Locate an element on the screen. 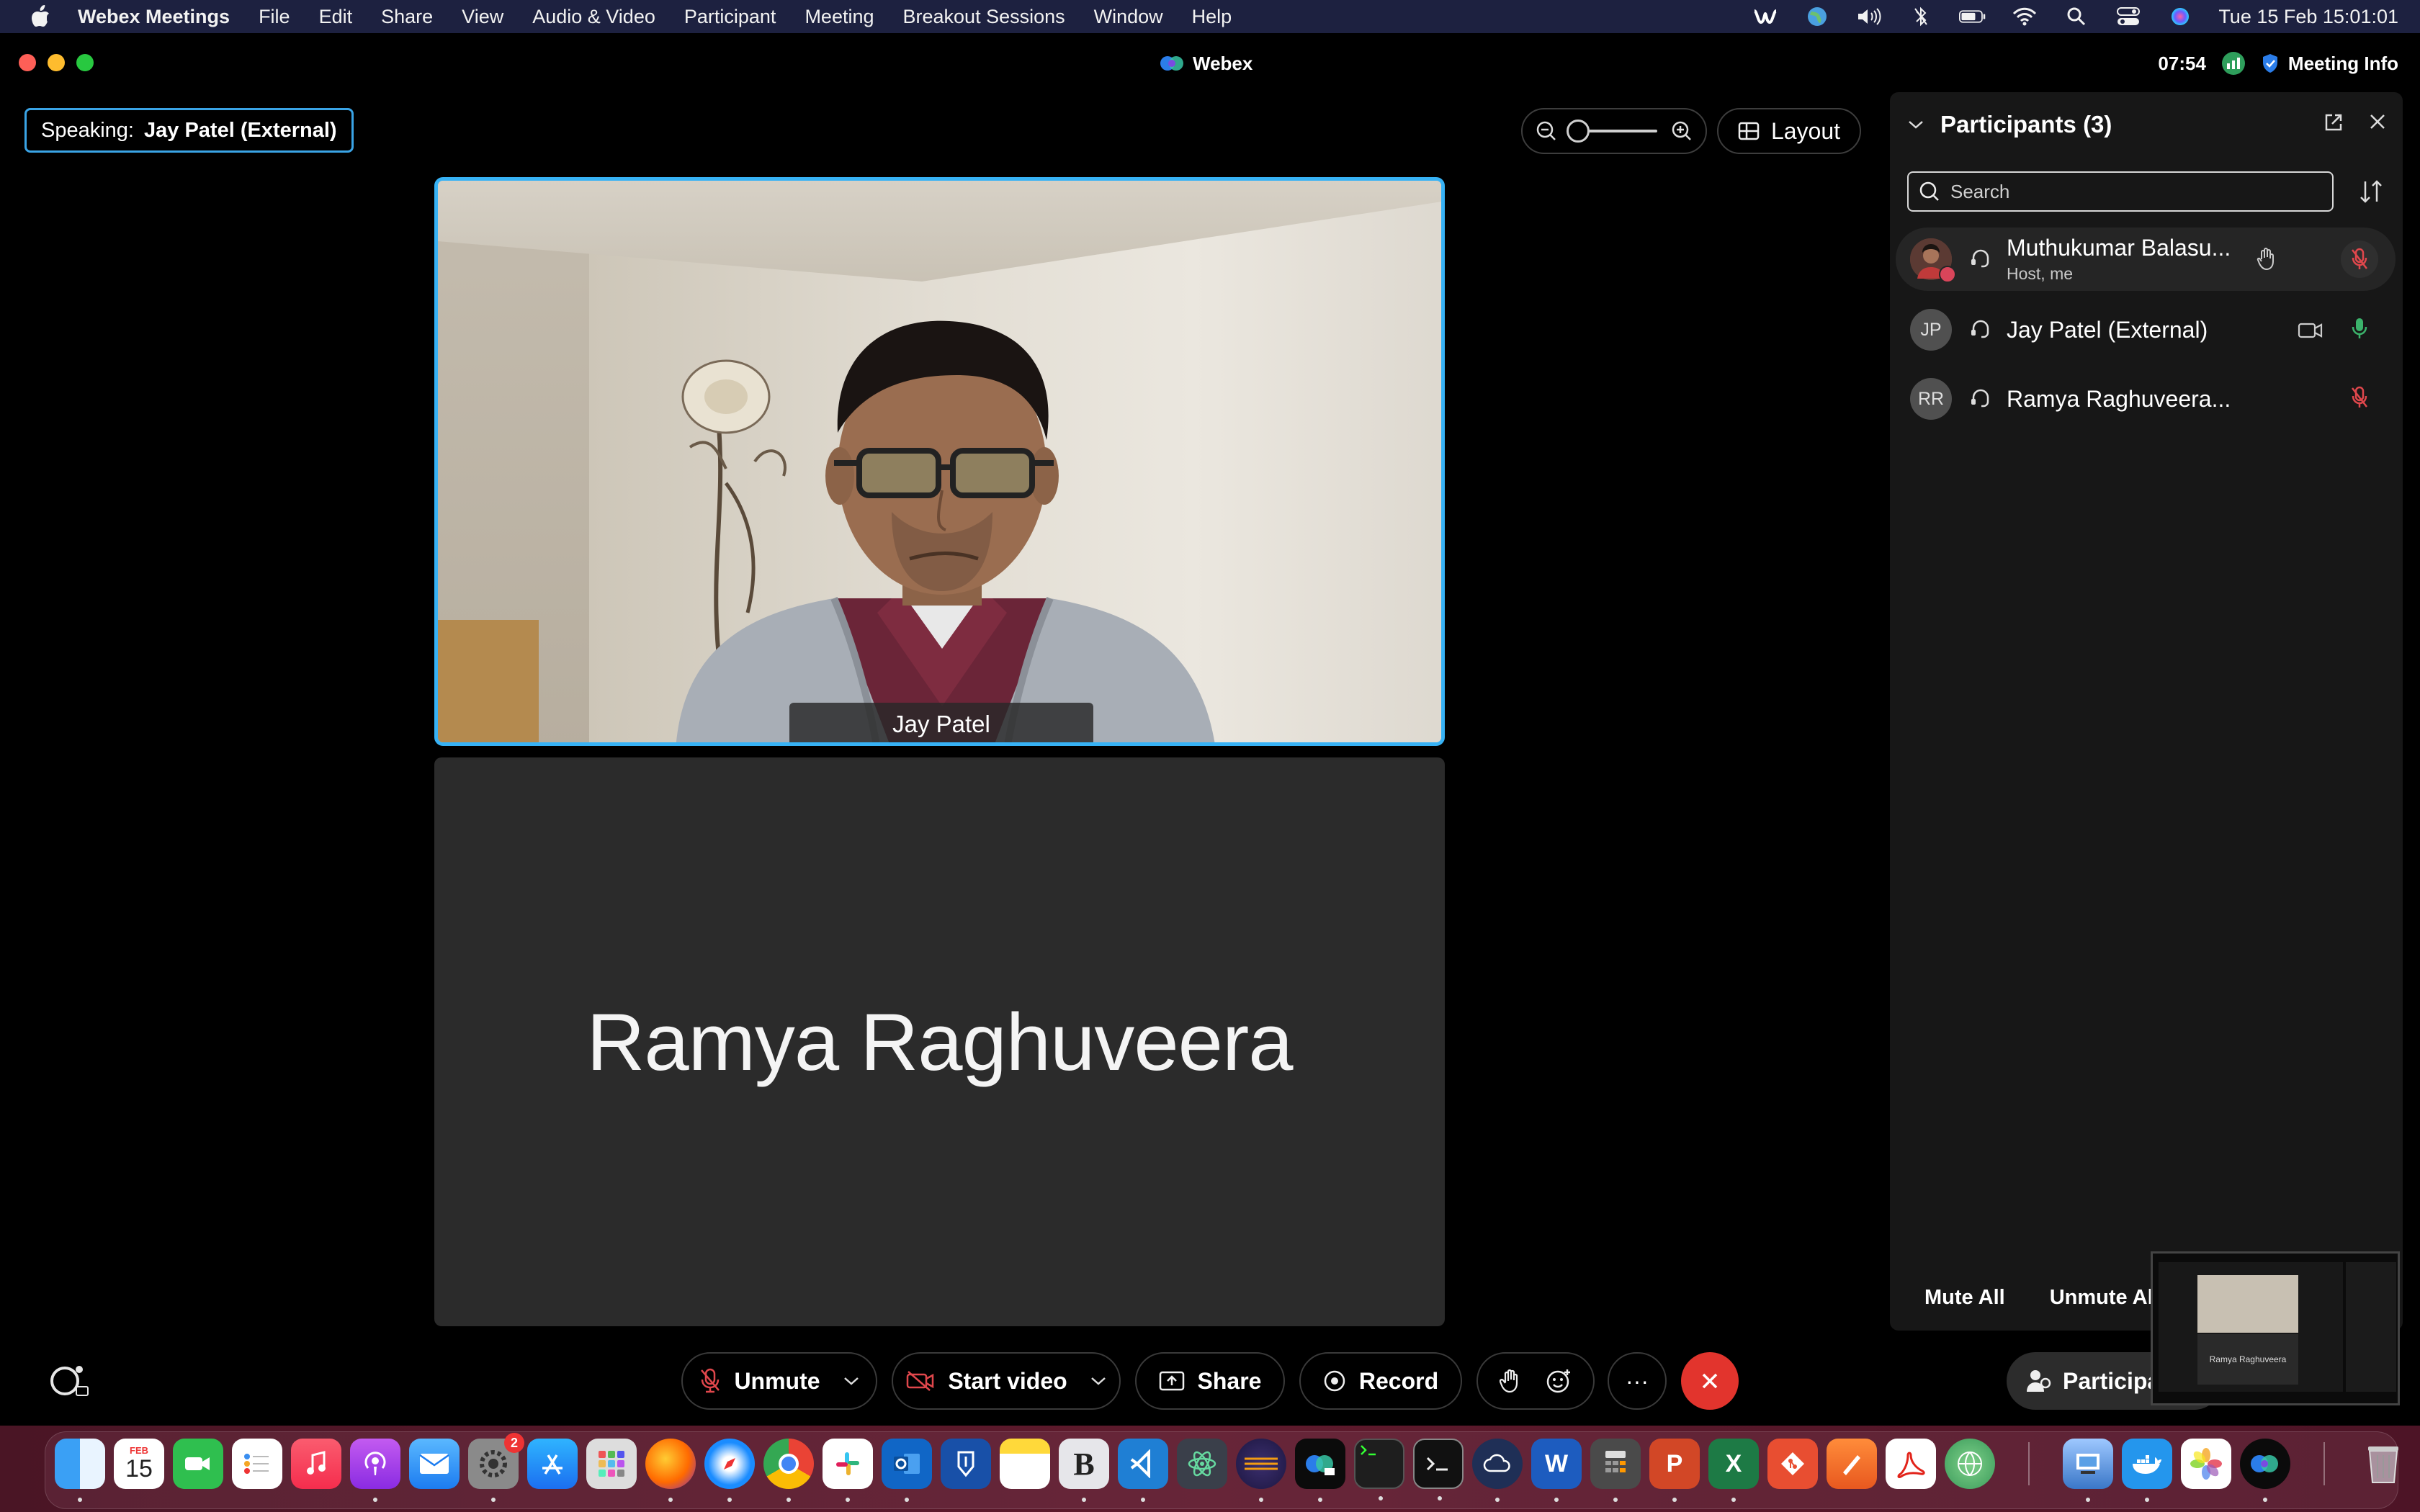 The height and width of the screenshot is (1512, 2420). word-icon: W is located at coordinates (1556, 1470).